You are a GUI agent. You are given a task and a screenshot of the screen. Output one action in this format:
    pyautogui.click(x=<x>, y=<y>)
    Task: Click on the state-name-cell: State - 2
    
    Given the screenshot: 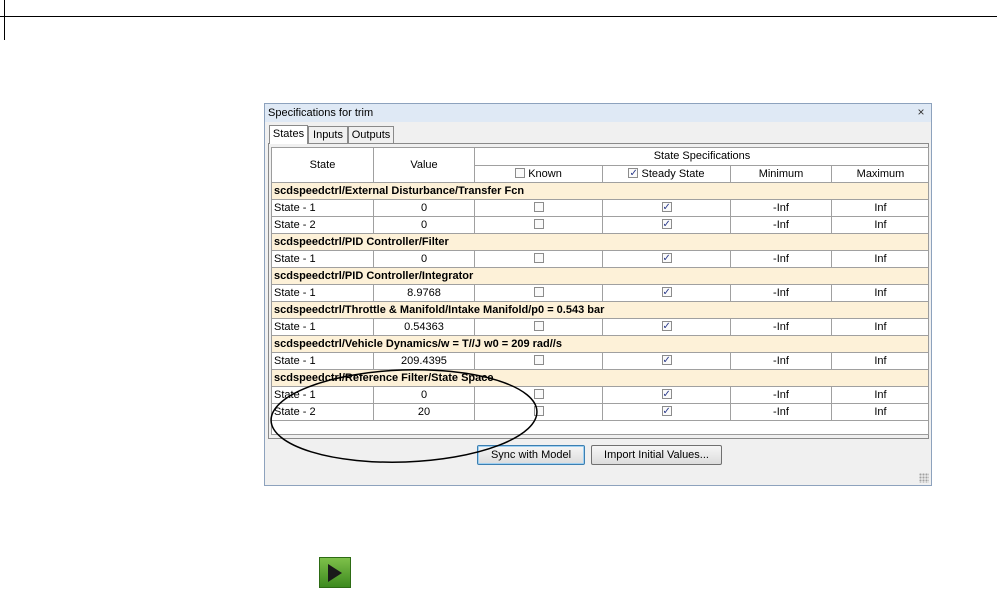 What is the action you would take?
    pyautogui.click(x=323, y=225)
    